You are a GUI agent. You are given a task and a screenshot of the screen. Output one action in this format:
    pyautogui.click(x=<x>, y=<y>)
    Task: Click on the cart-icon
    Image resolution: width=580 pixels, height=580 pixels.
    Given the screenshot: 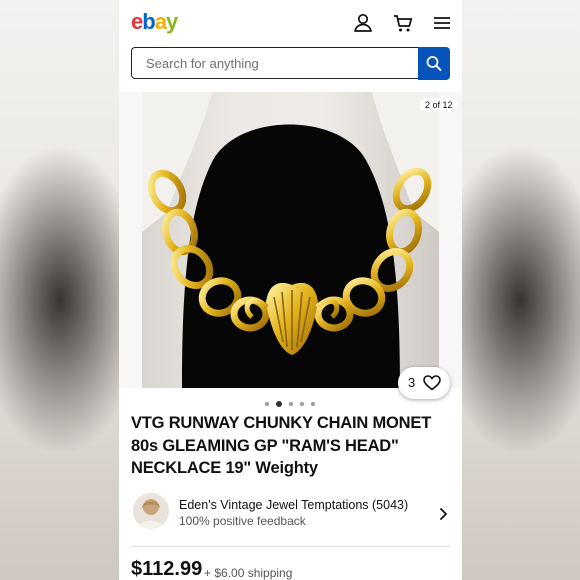 What is the action you would take?
    pyautogui.click(x=403, y=23)
    